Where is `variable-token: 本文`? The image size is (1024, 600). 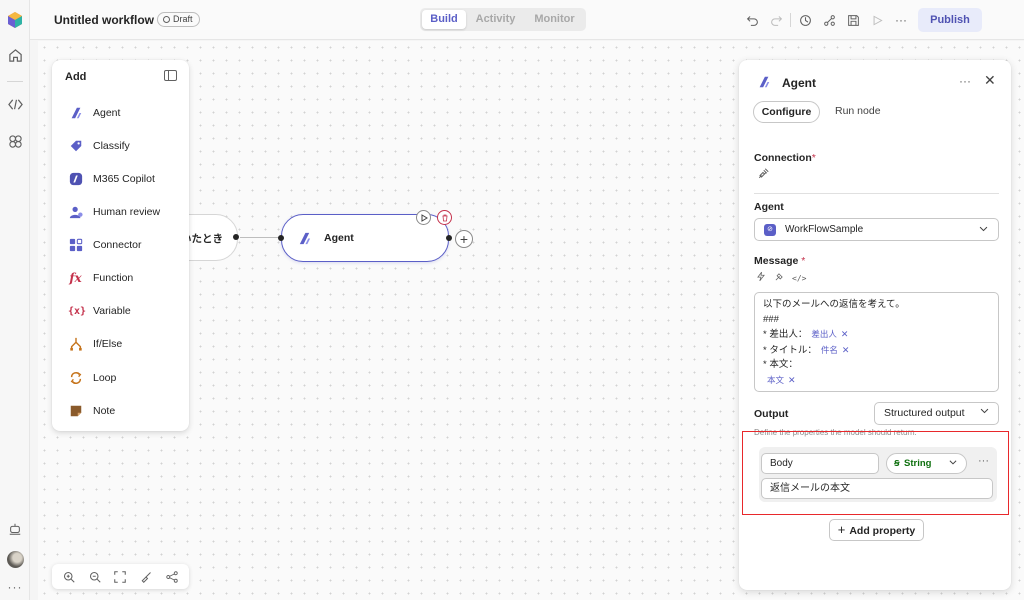 variable-token: 本文 is located at coordinates (775, 380).